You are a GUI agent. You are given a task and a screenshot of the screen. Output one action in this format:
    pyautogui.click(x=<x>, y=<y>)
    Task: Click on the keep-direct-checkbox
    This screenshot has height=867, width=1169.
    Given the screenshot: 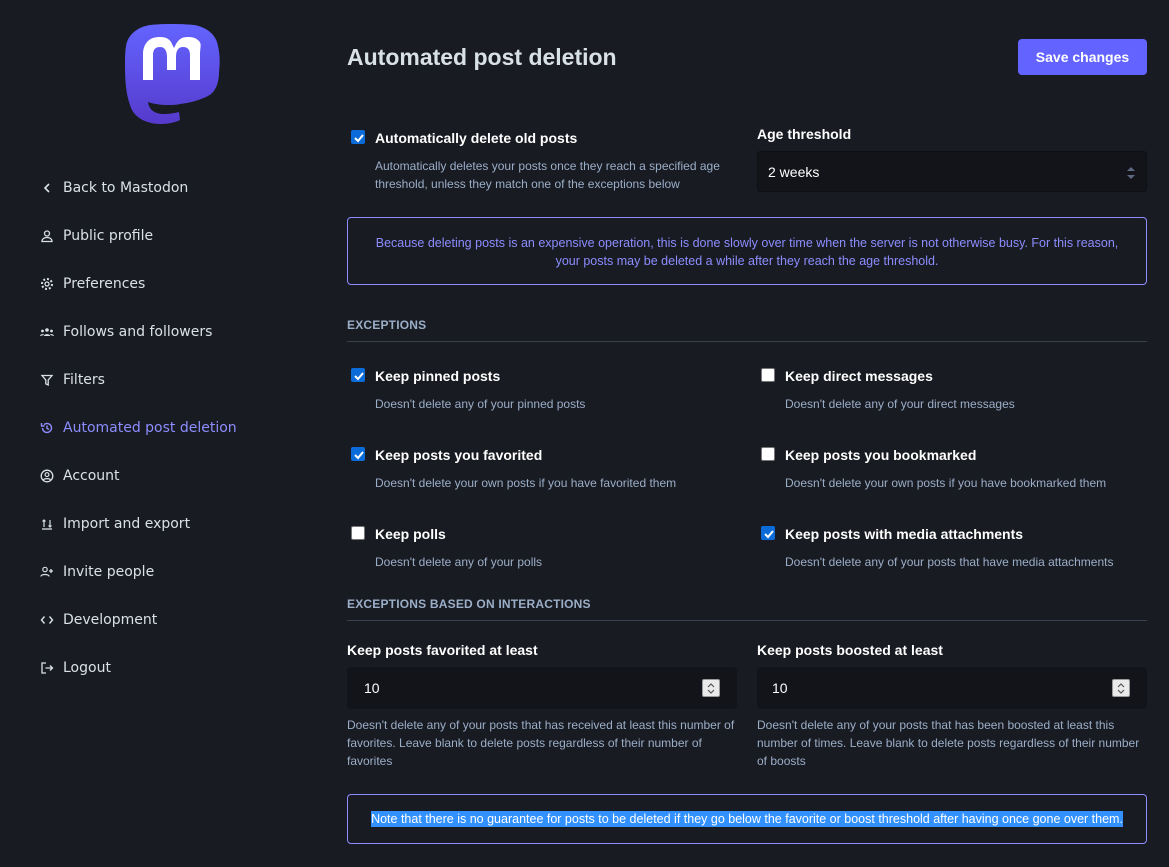 What is the action you would take?
    pyautogui.click(x=768, y=375)
    